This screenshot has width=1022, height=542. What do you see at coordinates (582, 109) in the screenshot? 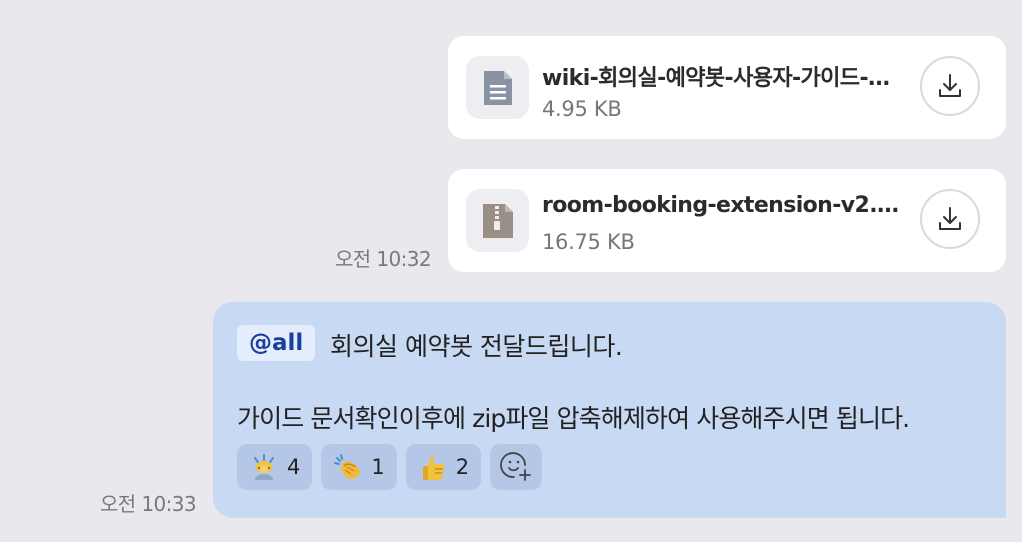
I see `file-size: 4.95 KB` at bounding box center [582, 109].